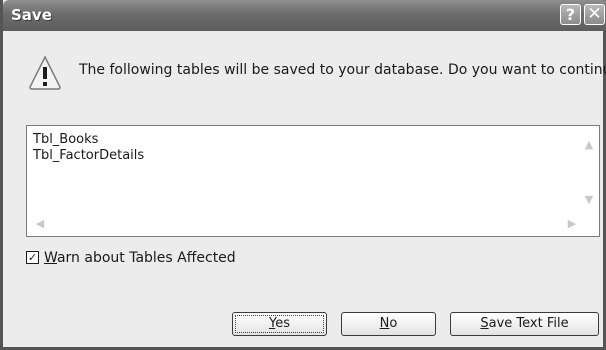  I want to click on scroll-down-icon: ▼, so click(589, 200).